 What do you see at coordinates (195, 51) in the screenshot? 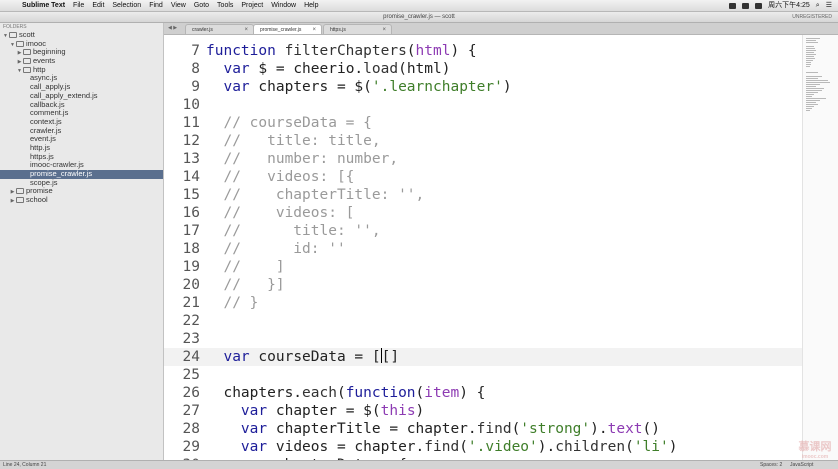
I see `line-number: 7` at bounding box center [195, 51].